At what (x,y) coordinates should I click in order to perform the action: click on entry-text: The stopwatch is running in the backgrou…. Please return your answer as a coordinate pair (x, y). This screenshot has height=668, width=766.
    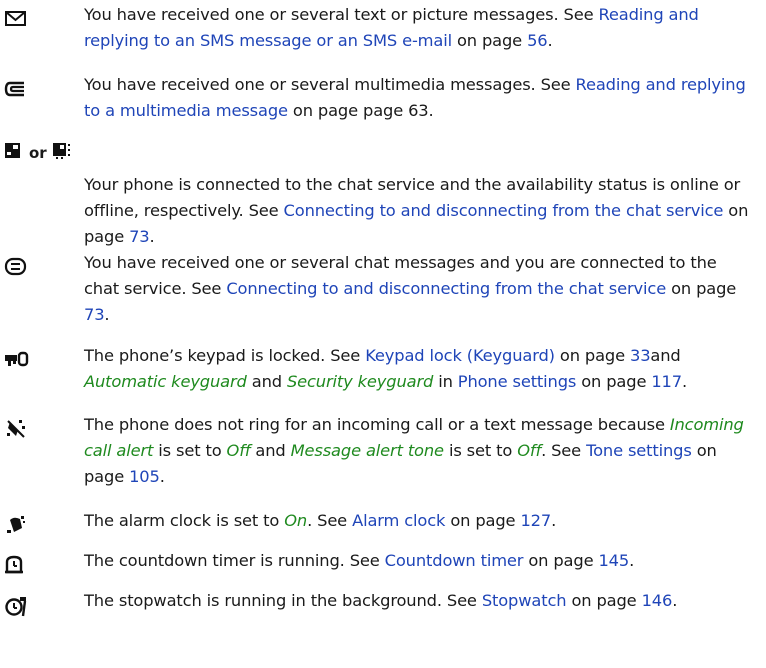
    Looking at the image, I should click on (420, 601).